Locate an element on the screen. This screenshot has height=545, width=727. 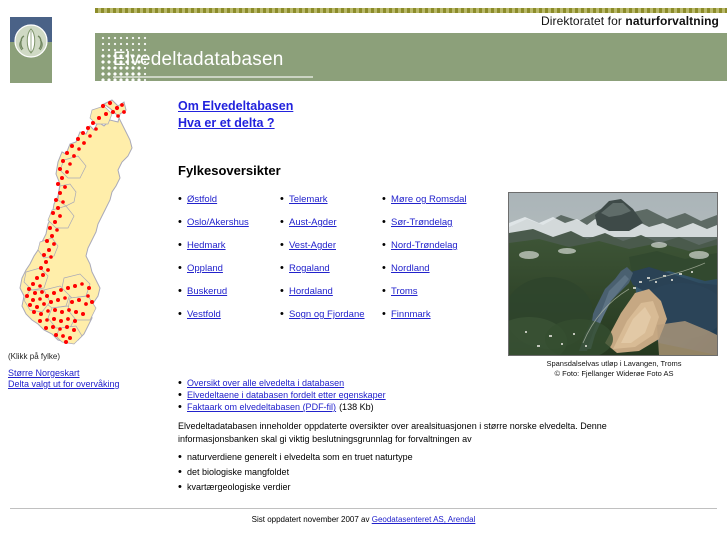
county-link-oslo-akershus: Oslo/Akershus is located at coordinates (218, 222).